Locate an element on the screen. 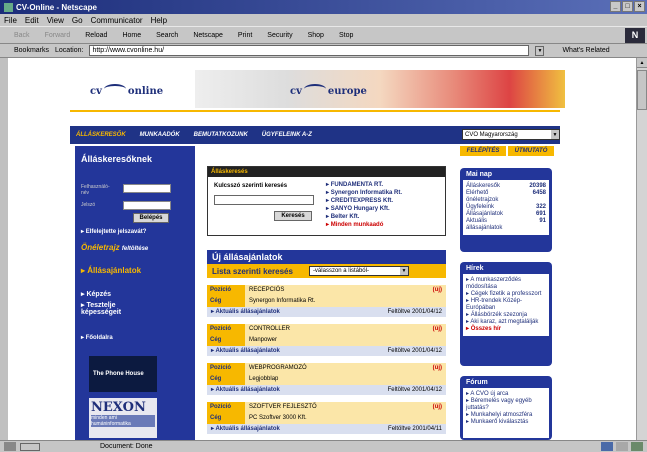 This screenshot has height=452, width=647. home-button: Home is located at coordinates (131, 35).